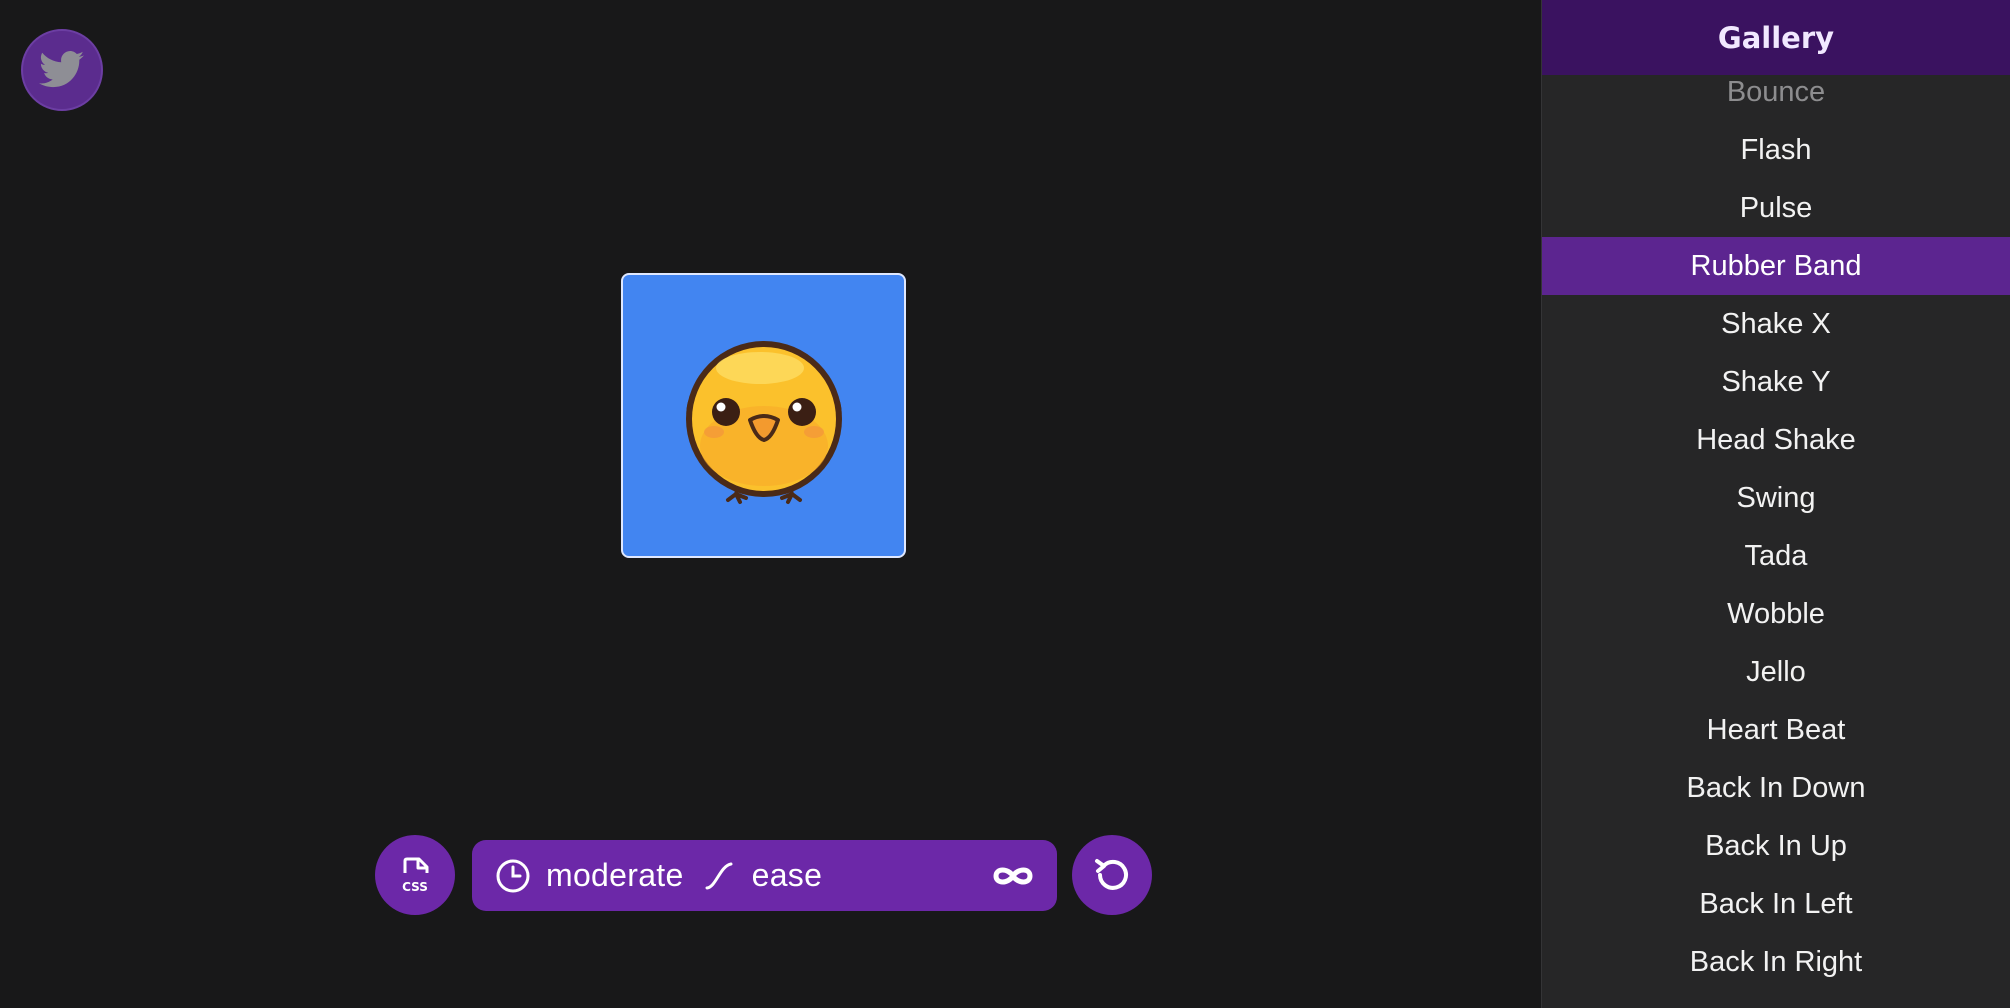 This screenshot has width=2010, height=1008. I want to click on twitter-share-button, so click(62, 70).